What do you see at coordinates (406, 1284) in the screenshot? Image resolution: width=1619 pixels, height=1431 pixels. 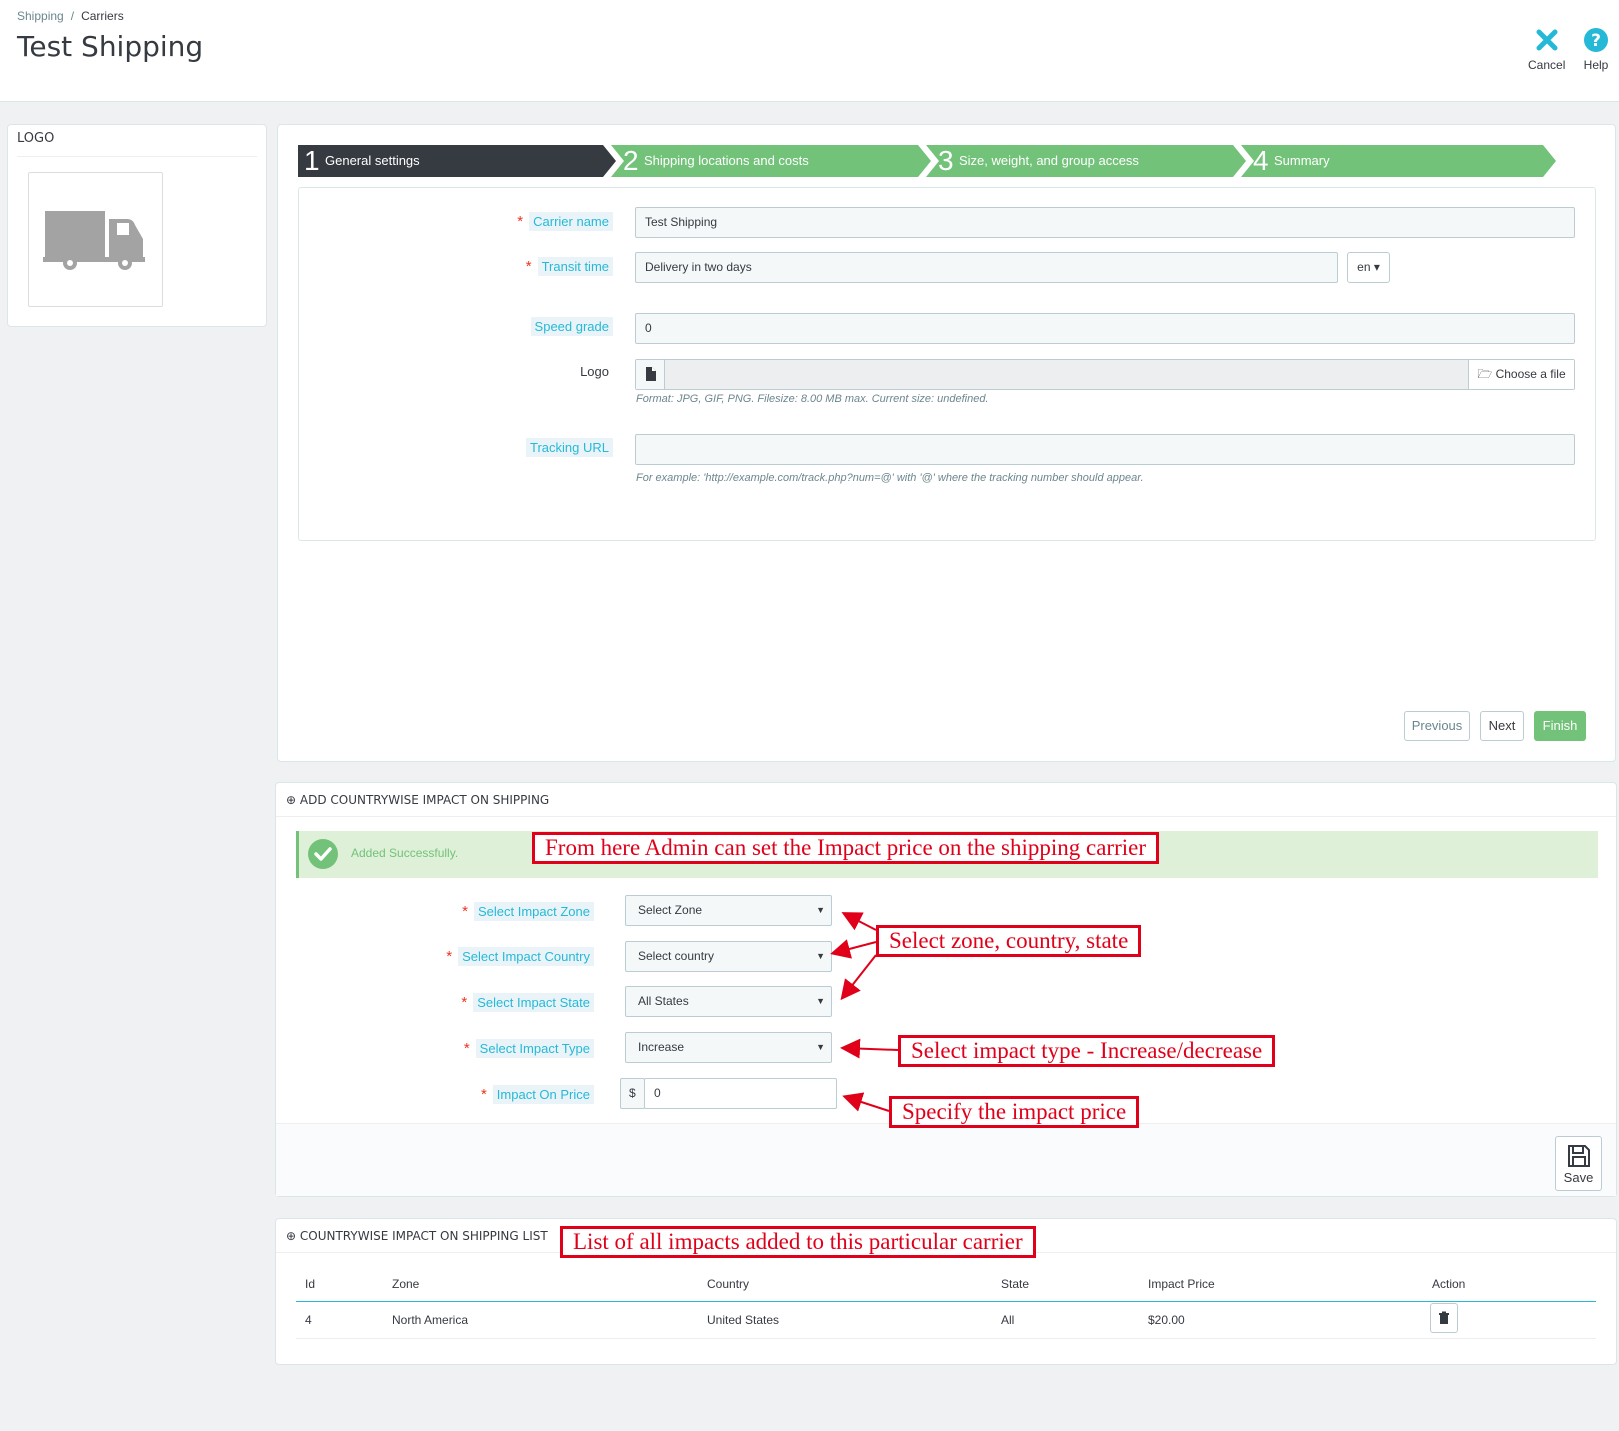 I see `column-header: Zone` at bounding box center [406, 1284].